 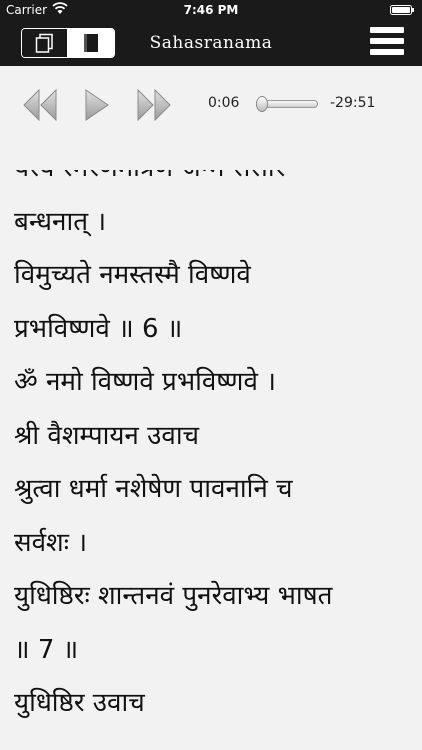 I want to click on rewind-icon, so click(x=40, y=105).